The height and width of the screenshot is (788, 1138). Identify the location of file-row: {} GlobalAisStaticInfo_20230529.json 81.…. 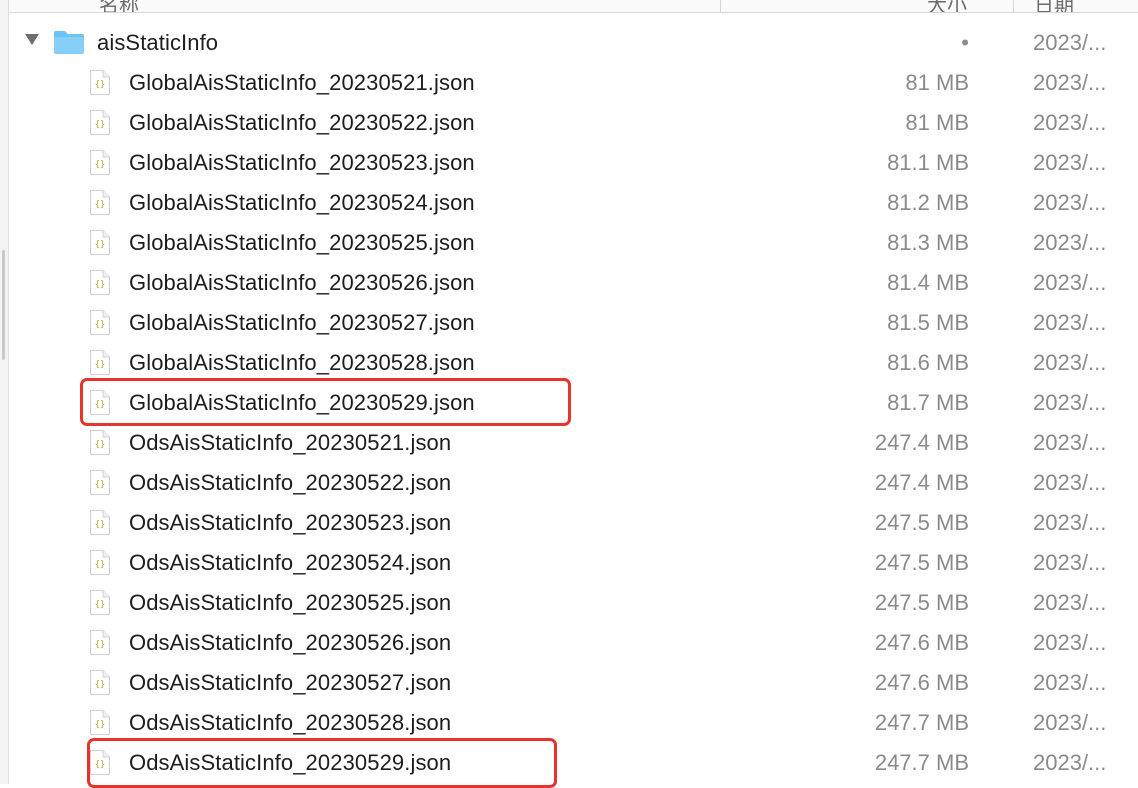
(569, 402).